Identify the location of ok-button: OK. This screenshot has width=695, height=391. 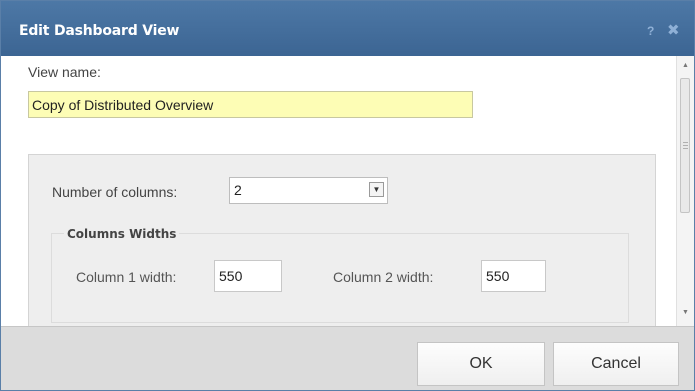
(481, 364).